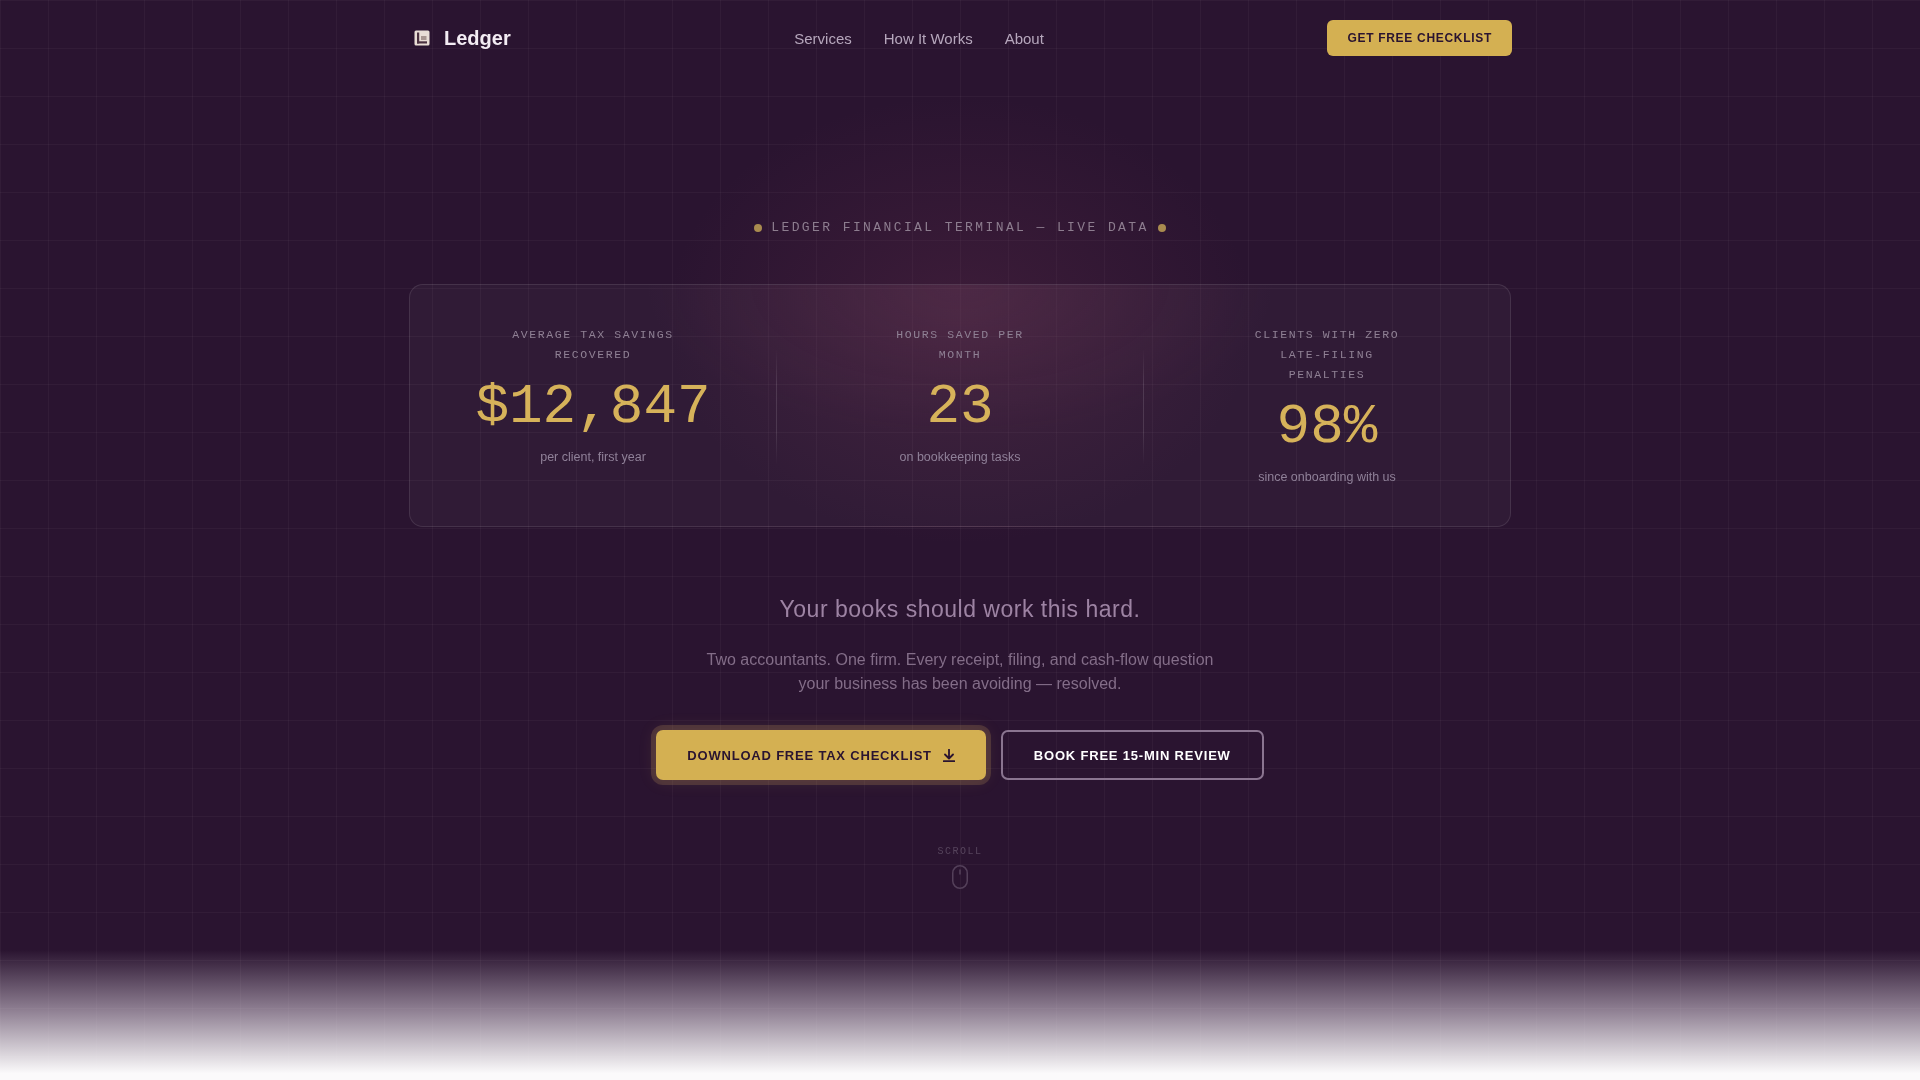 The width and height of the screenshot is (1920, 1080). Describe the element at coordinates (821, 755) in the screenshot. I see `download-checklist-button: DOWNLOAD FREE TAX CHECKLIST` at that location.